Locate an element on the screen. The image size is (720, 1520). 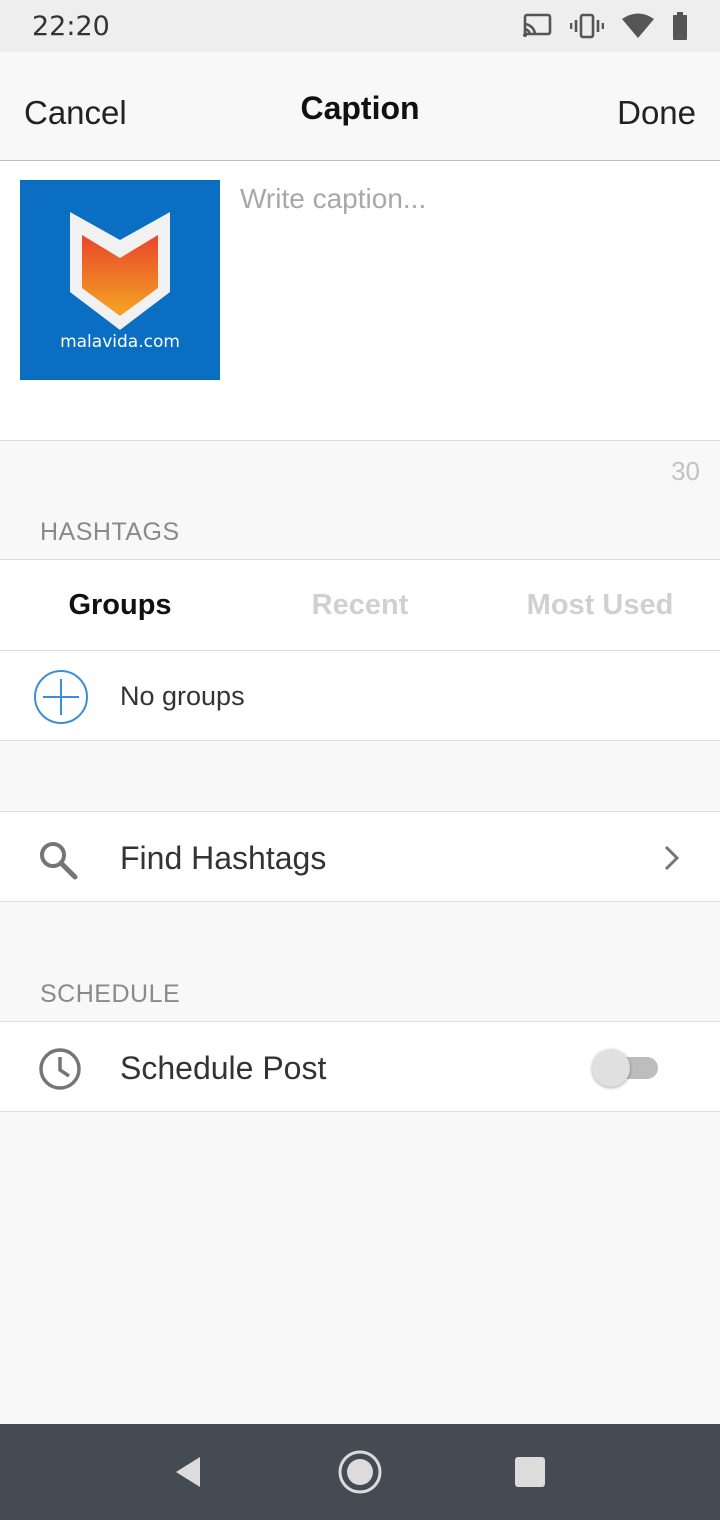
home-icon is located at coordinates (360, 1472).